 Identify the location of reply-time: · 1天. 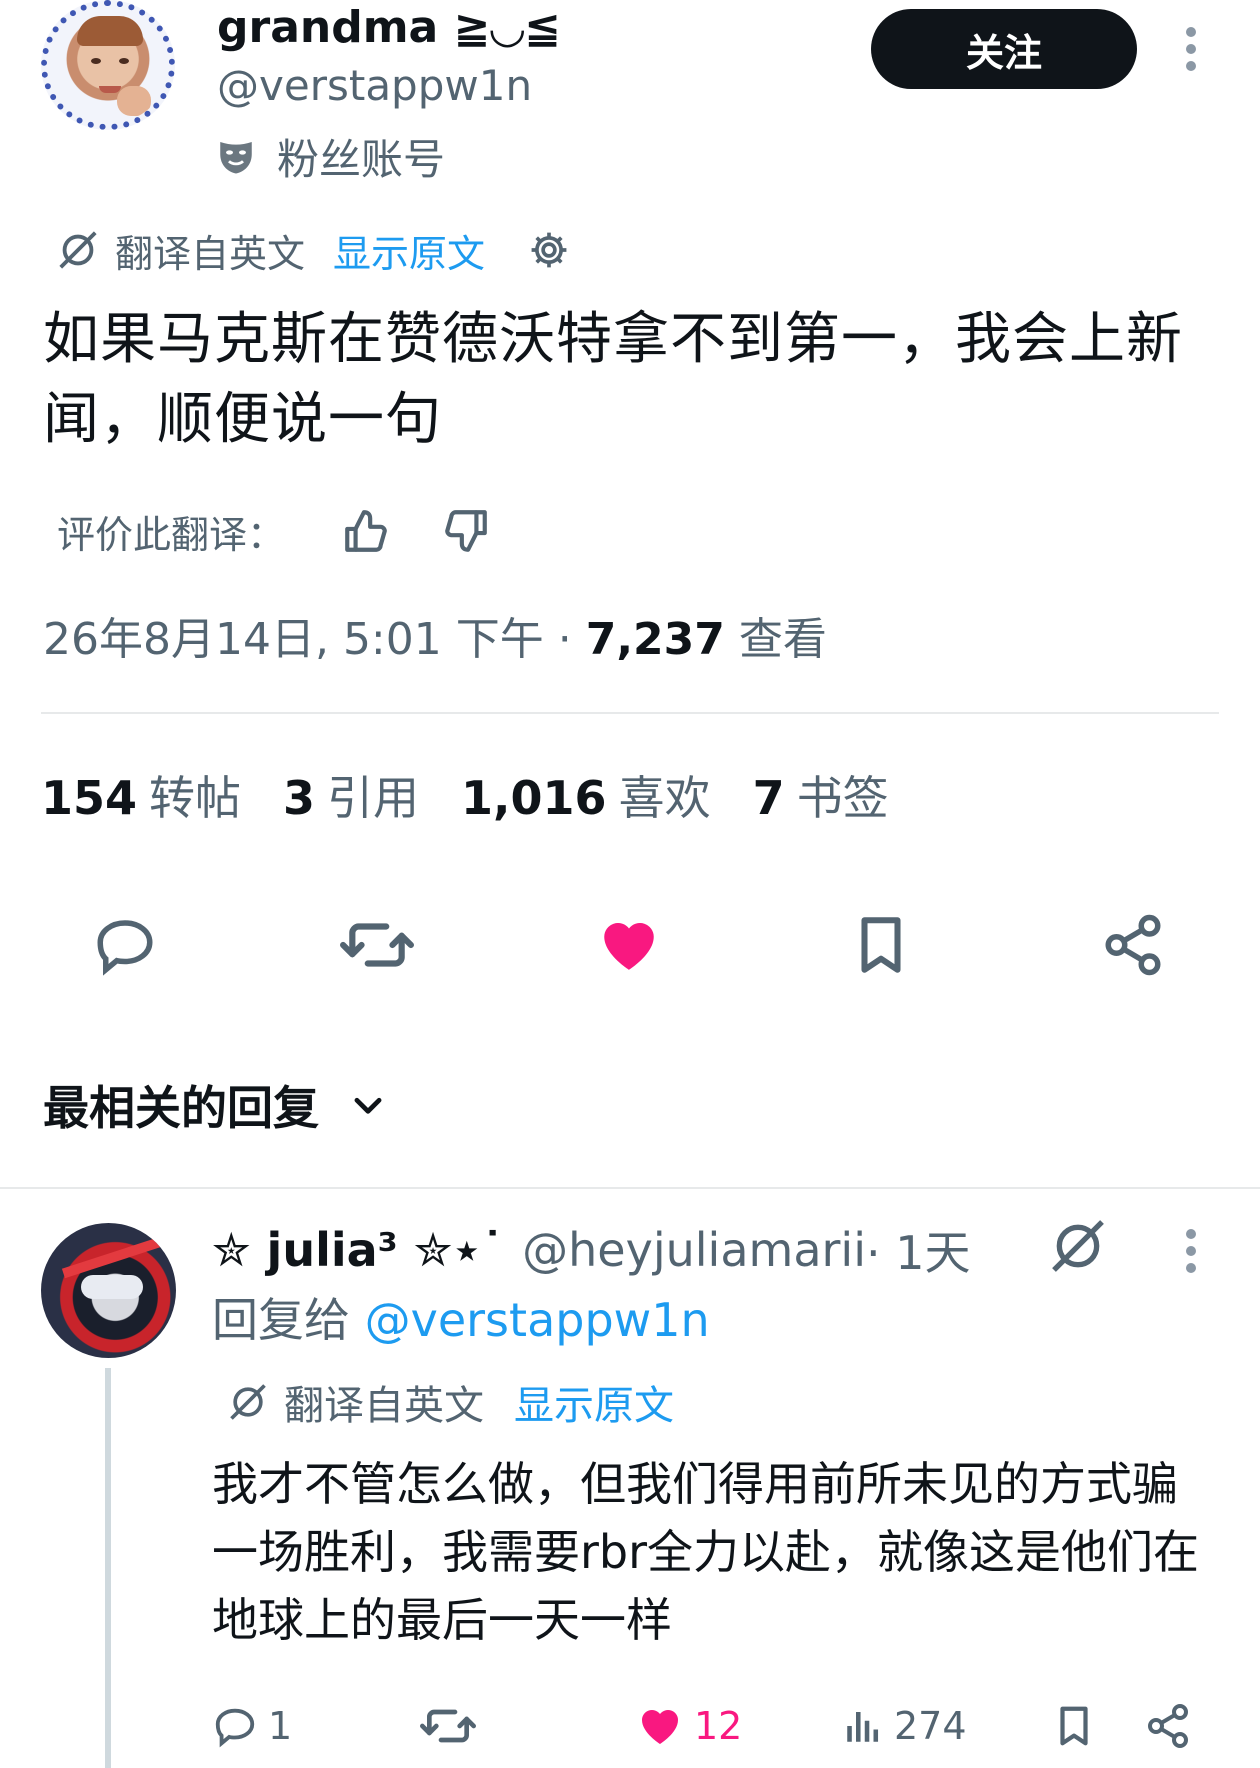
(918, 1250).